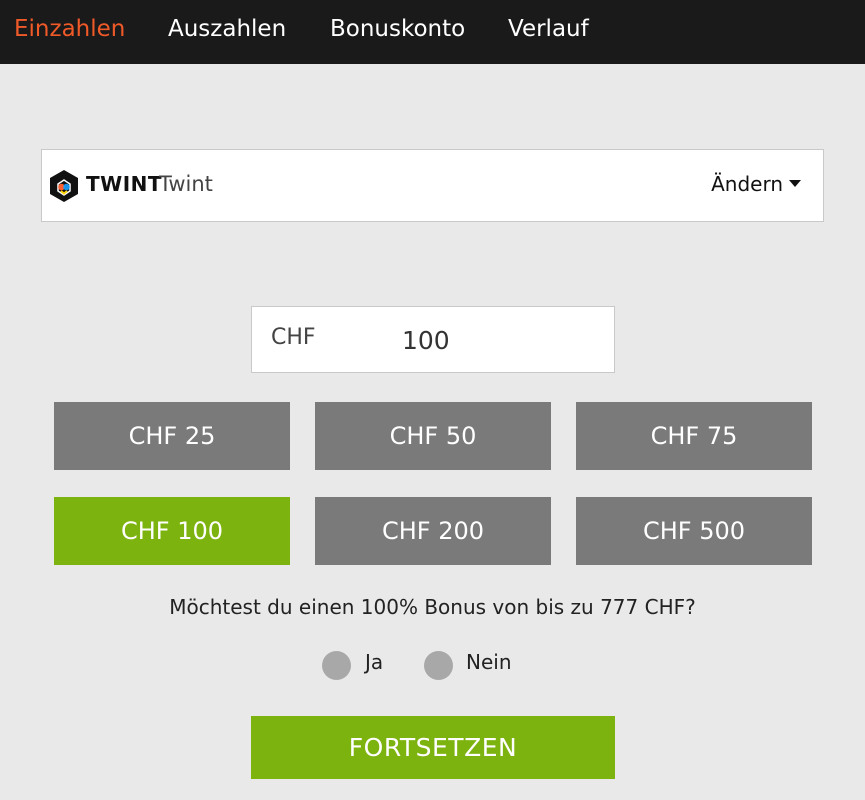 Image resolution: width=865 pixels, height=800 pixels. What do you see at coordinates (69, 29) in the screenshot?
I see `tab-einzahlen: Einzahlen` at bounding box center [69, 29].